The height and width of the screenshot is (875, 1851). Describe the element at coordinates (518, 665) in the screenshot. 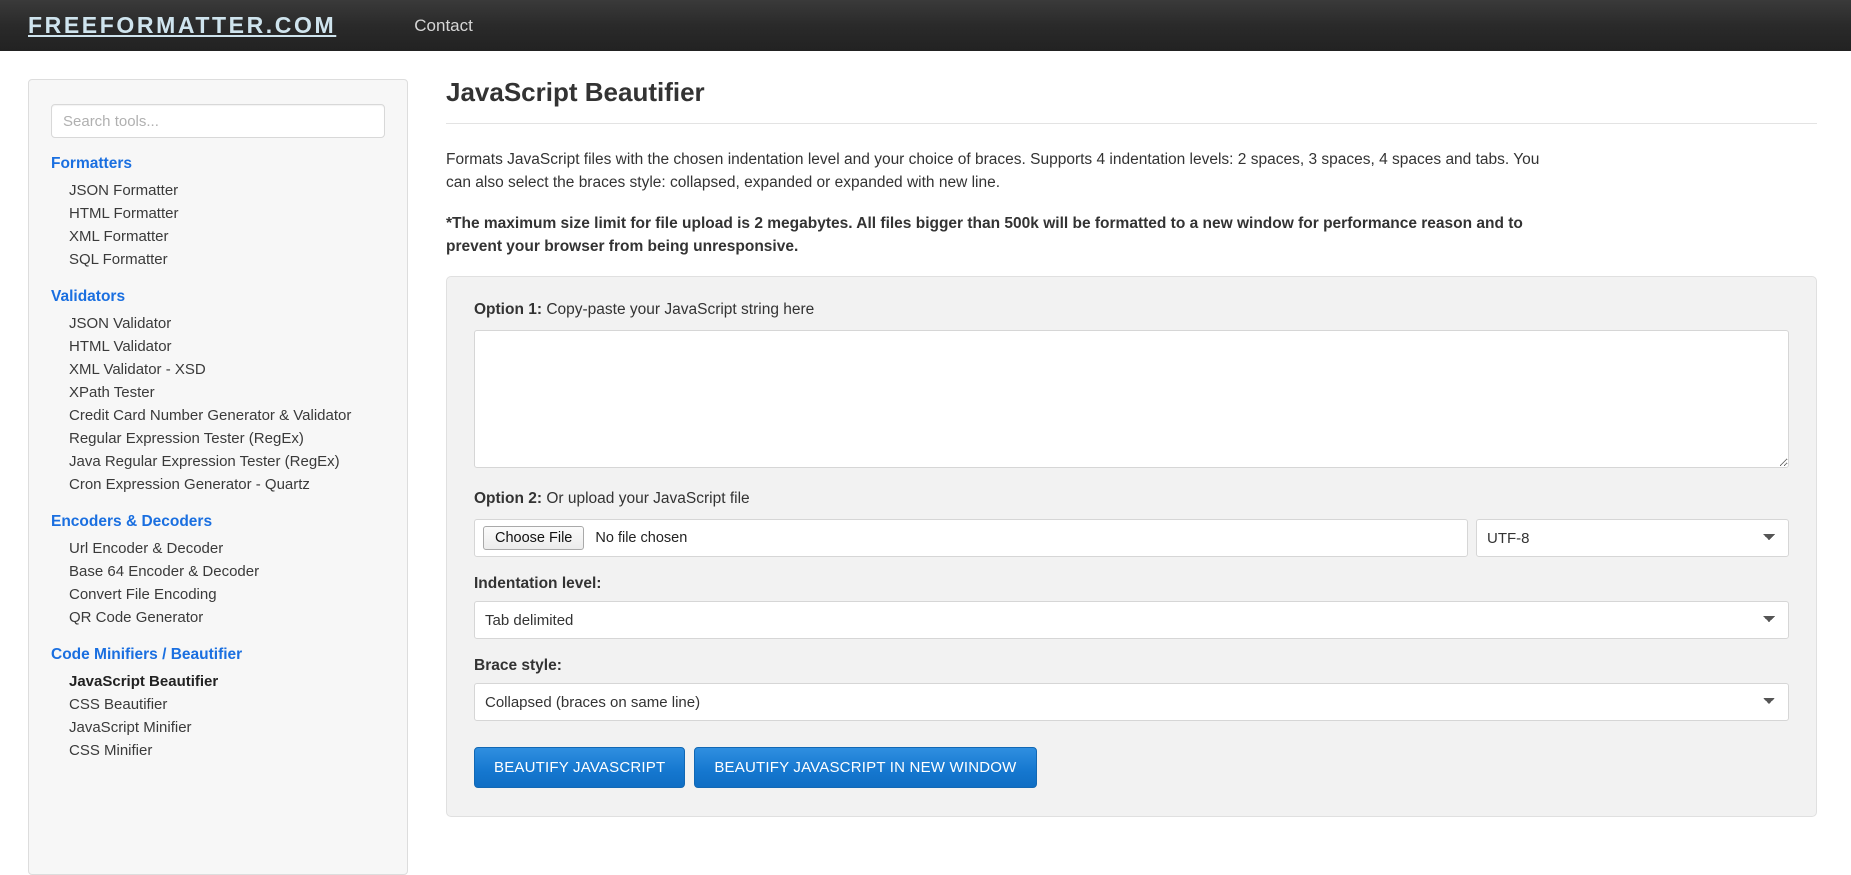

I see `brace-style-label: Brace style:` at that location.